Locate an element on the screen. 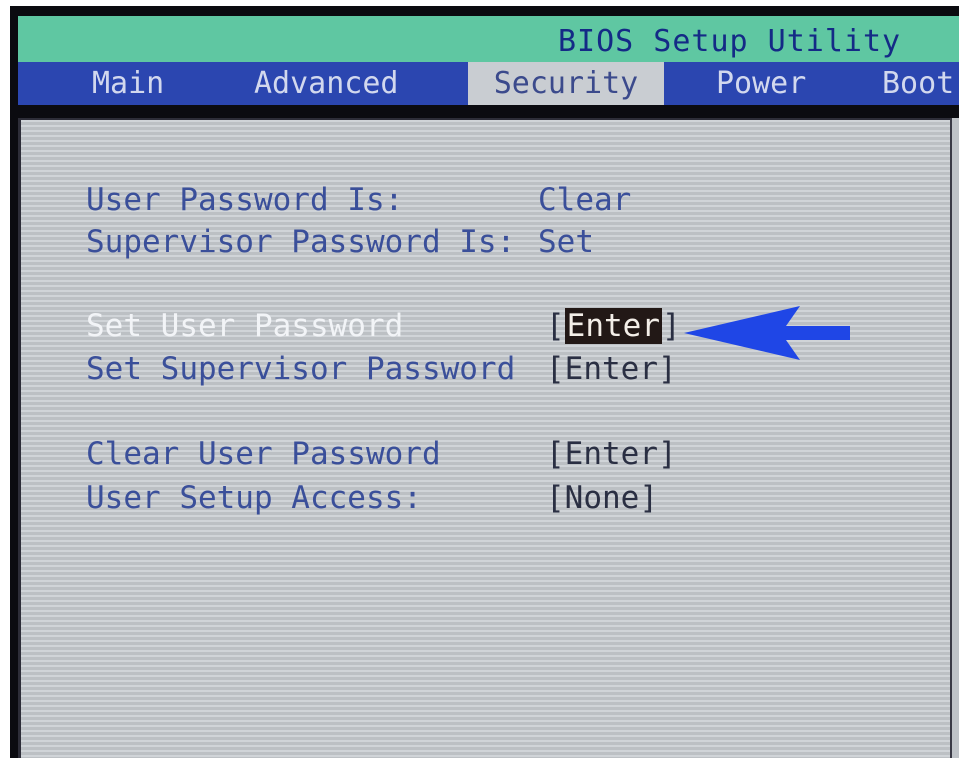  supervisor-password-value: Set is located at coordinates (566, 242).